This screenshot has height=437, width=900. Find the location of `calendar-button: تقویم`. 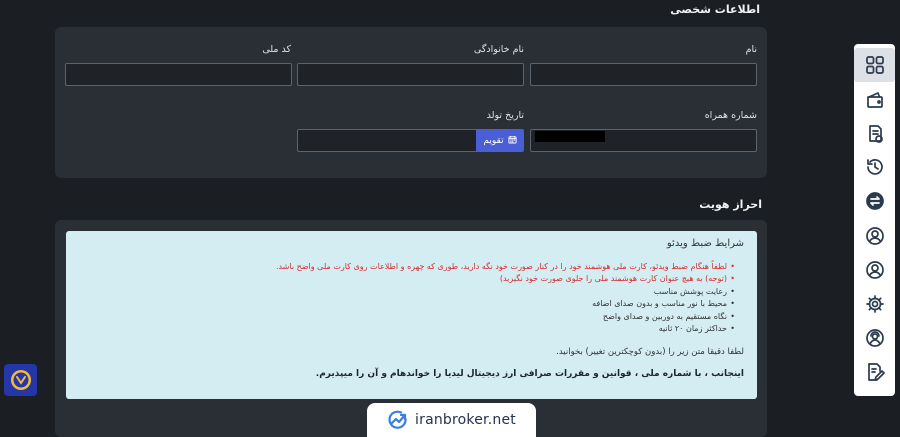

calendar-button: تقویم is located at coordinates (500, 140).